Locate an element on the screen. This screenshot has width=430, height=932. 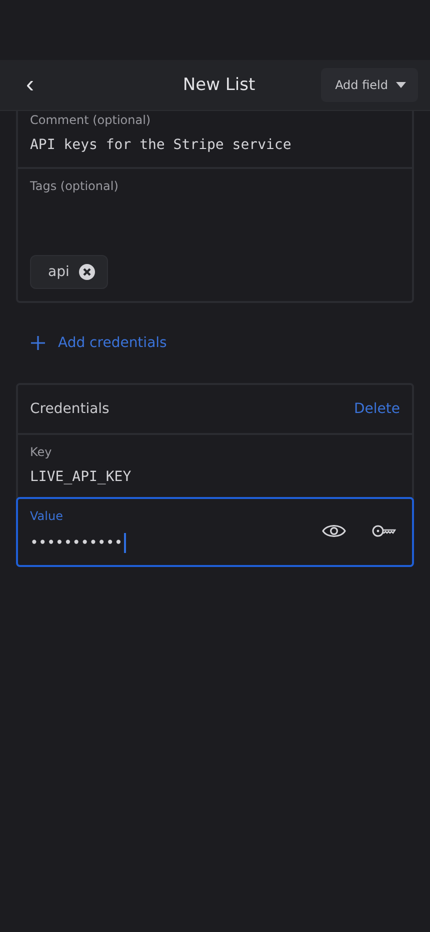
tag-chip: api is located at coordinates (69, 272).